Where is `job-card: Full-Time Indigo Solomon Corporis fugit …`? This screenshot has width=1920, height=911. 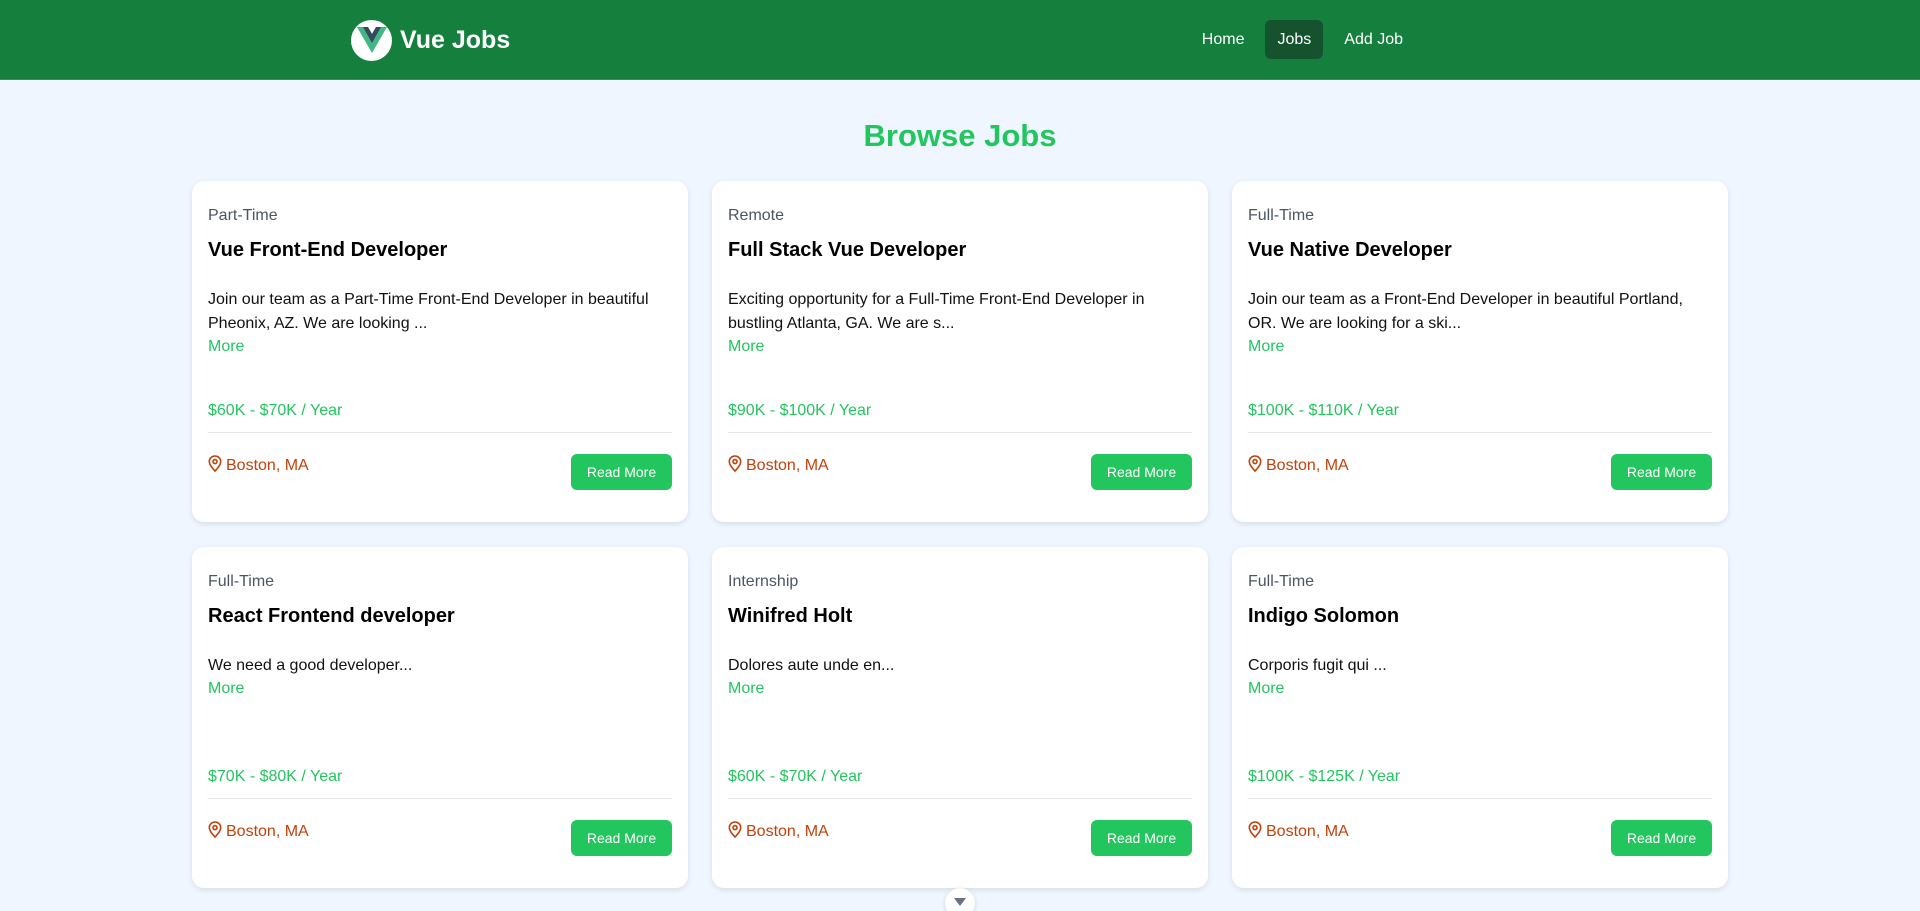 job-card: Full-Time Indigo Solomon Corporis fugit … is located at coordinates (1480, 717).